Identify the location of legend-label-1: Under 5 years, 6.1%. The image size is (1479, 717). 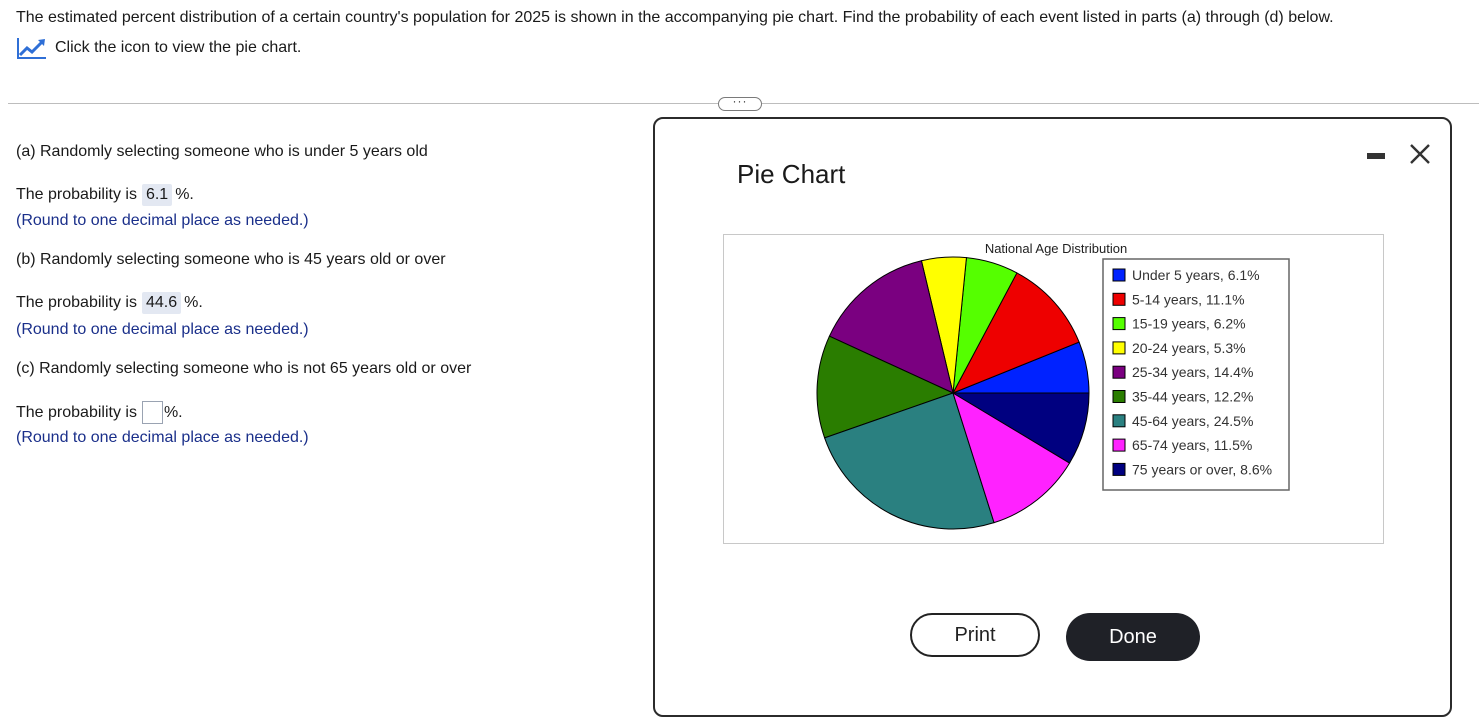
(1196, 275).